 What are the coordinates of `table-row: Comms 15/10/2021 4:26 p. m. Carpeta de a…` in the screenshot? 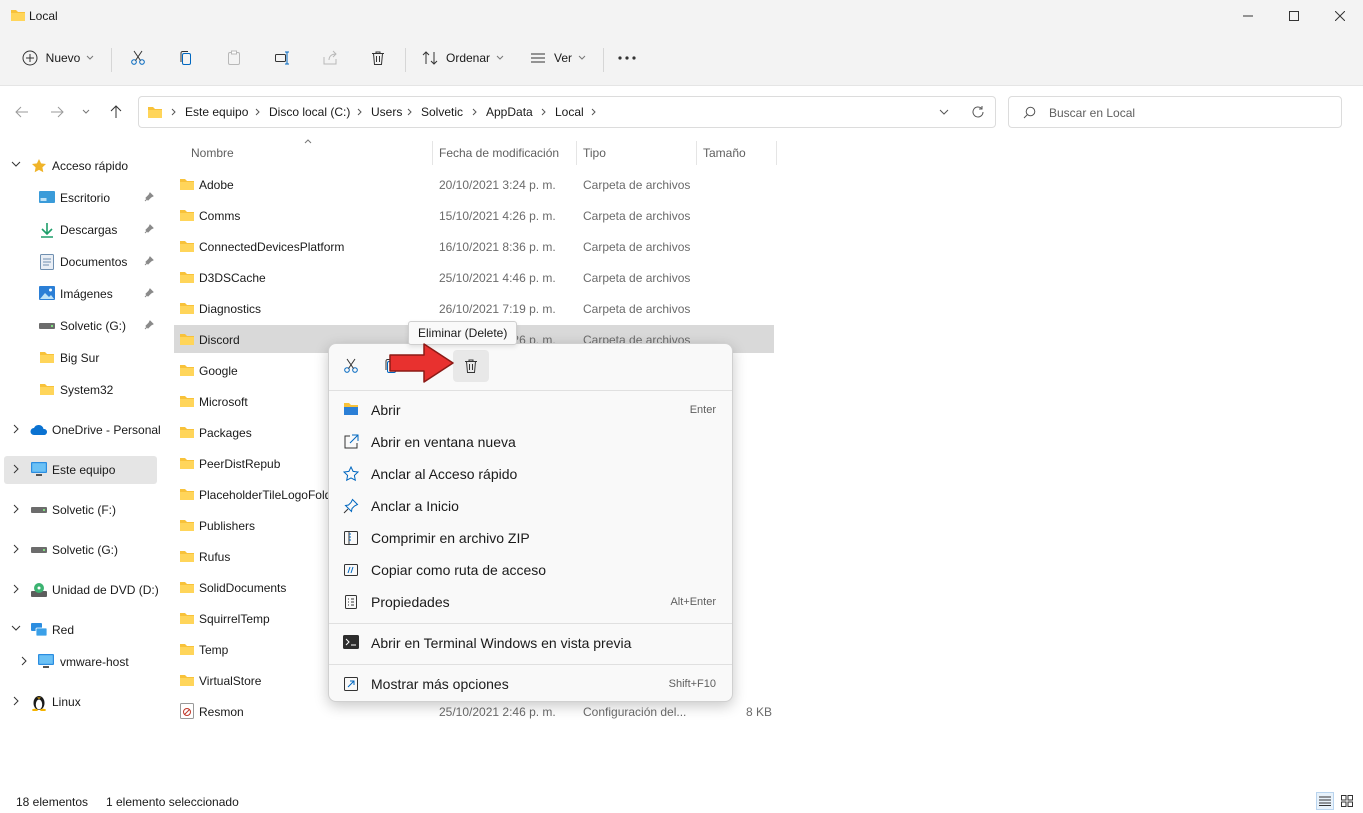 It's located at (474, 215).